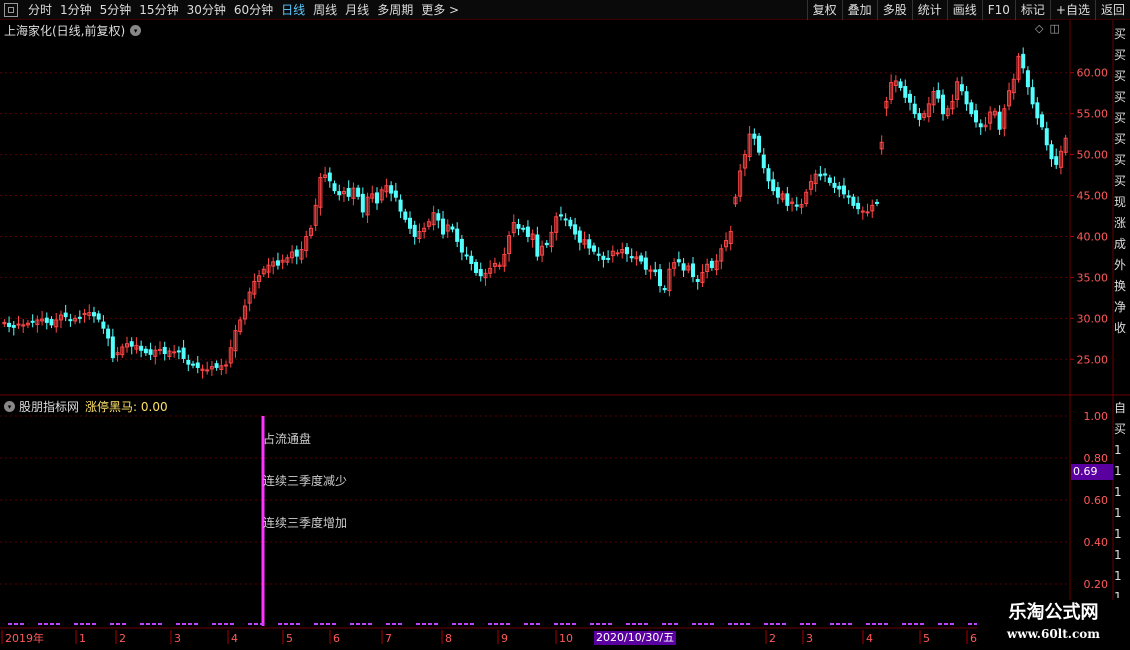 This screenshot has height=650, width=1130. What do you see at coordinates (1120, 76) in the screenshot?
I see `right_cut_chars-2: 买` at bounding box center [1120, 76].